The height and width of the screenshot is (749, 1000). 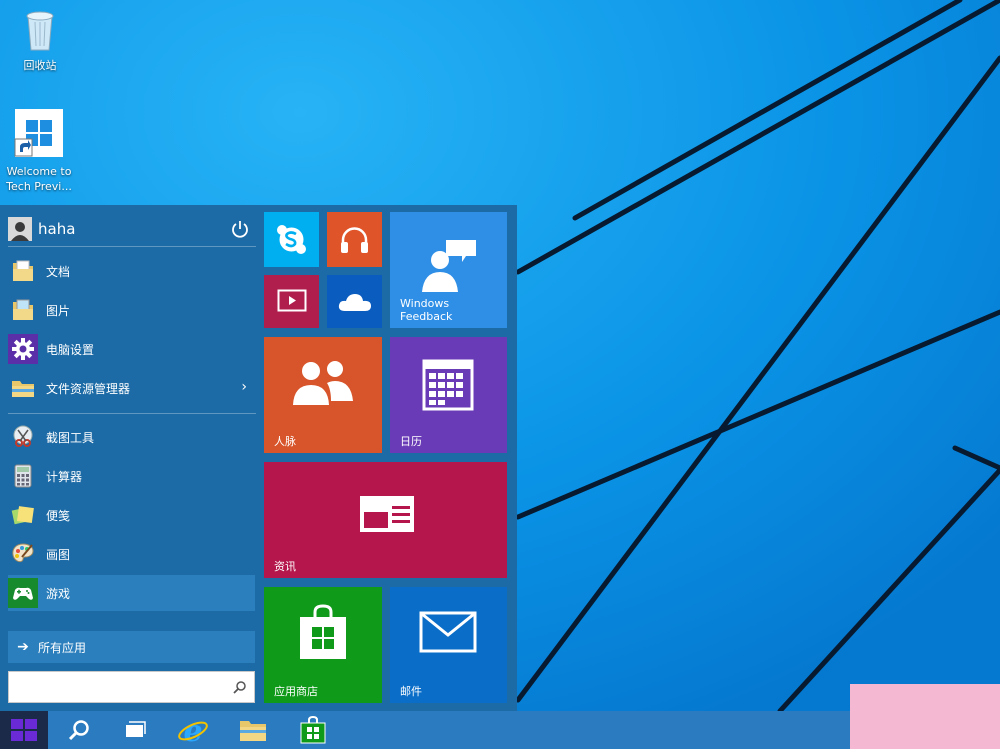 I want to click on start-item-sticky-notes: 便笺, so click(x=131, y=515).